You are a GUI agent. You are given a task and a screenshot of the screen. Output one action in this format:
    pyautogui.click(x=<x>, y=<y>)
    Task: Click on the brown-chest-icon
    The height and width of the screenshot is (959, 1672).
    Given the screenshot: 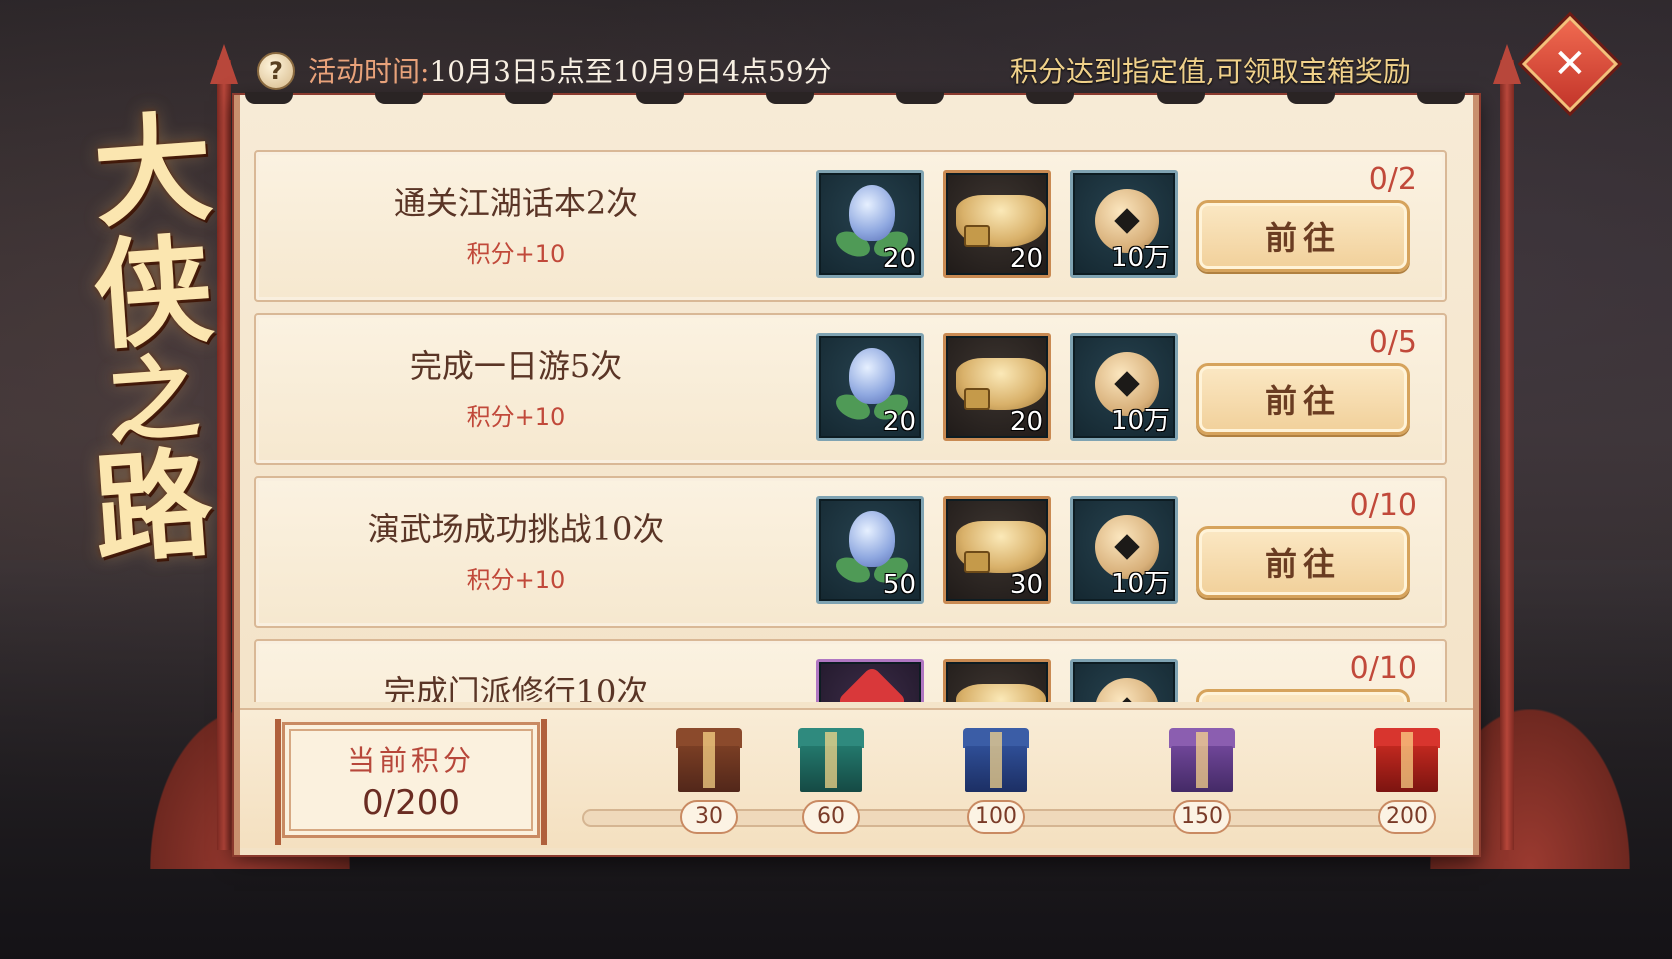 What is the action you would take?
    pyautogui.click(x=709, y=760)
    